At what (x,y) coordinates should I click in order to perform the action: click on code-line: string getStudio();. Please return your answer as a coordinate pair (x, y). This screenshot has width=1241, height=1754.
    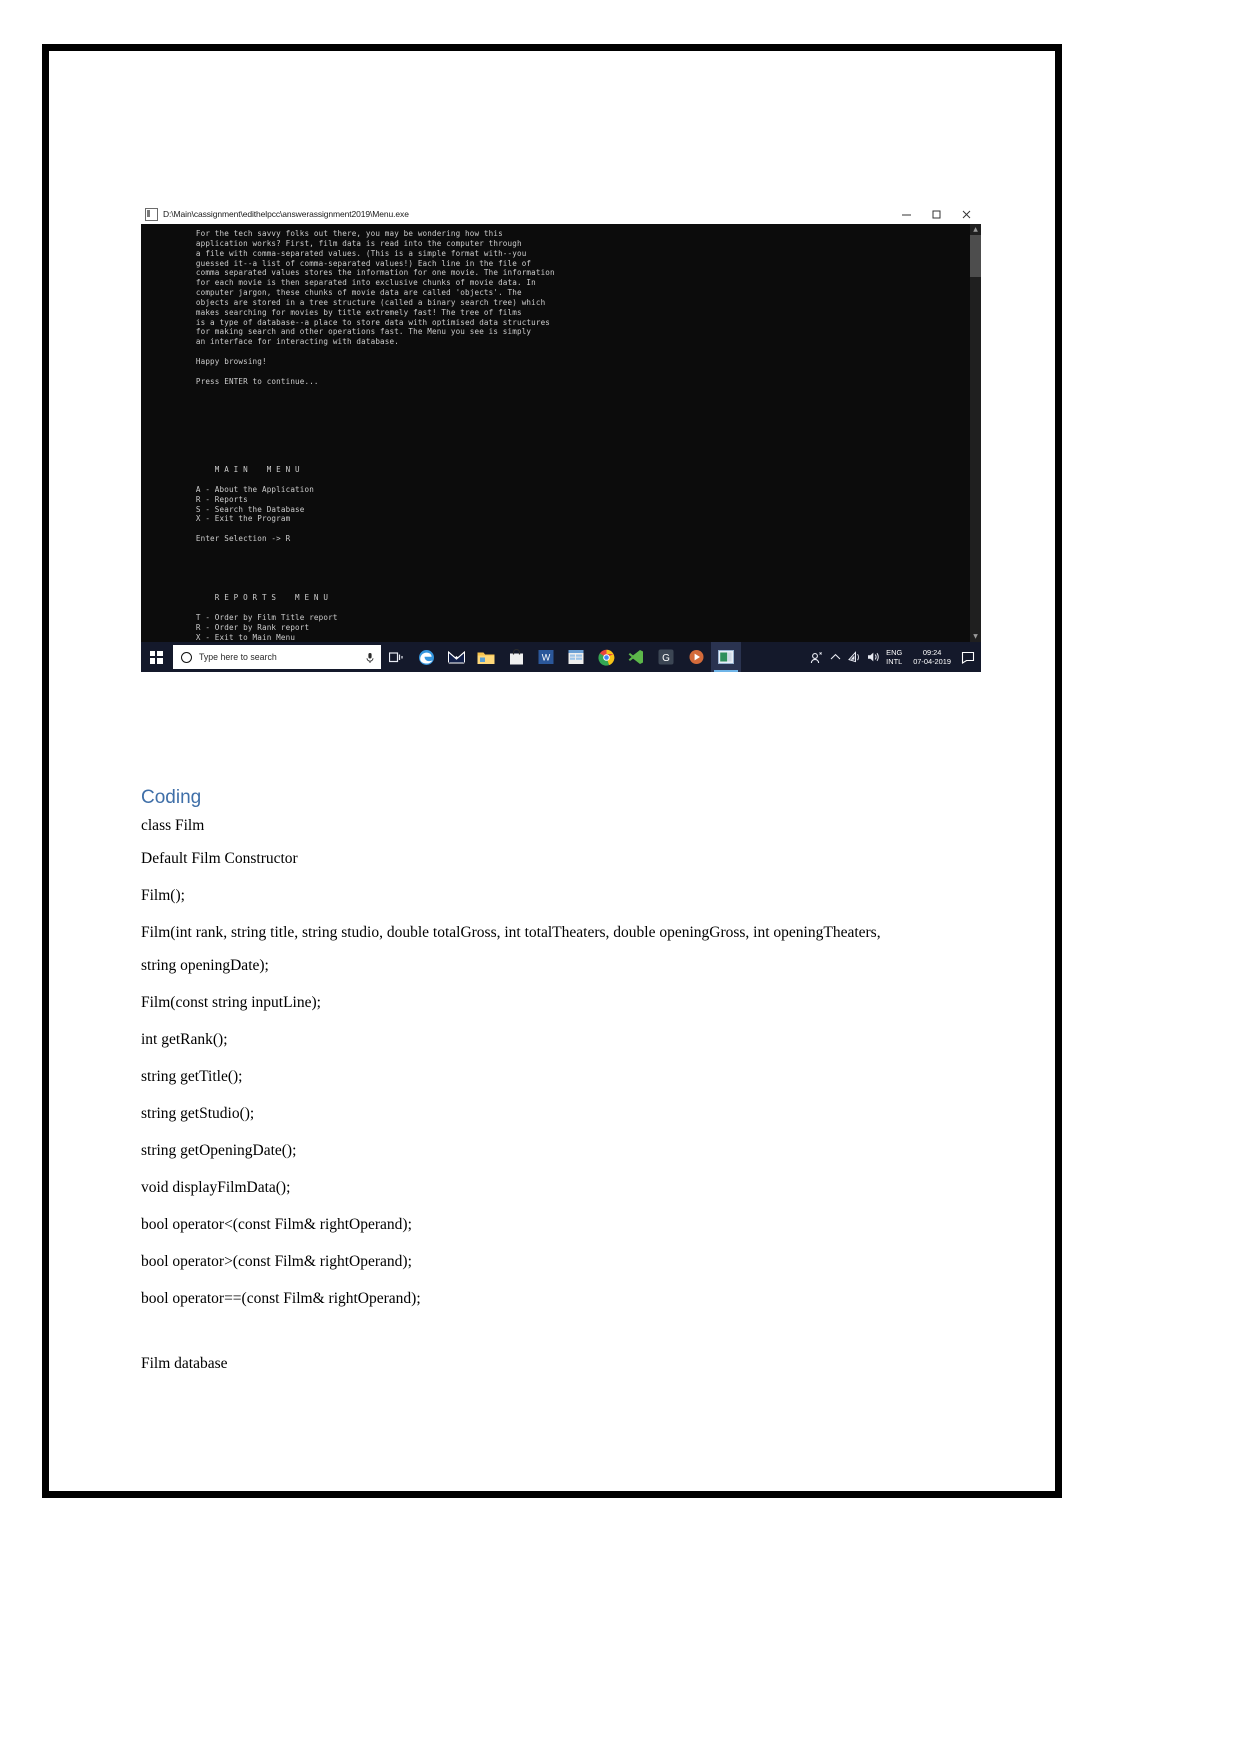
    Looking at the image, I should click on (198, 1113).